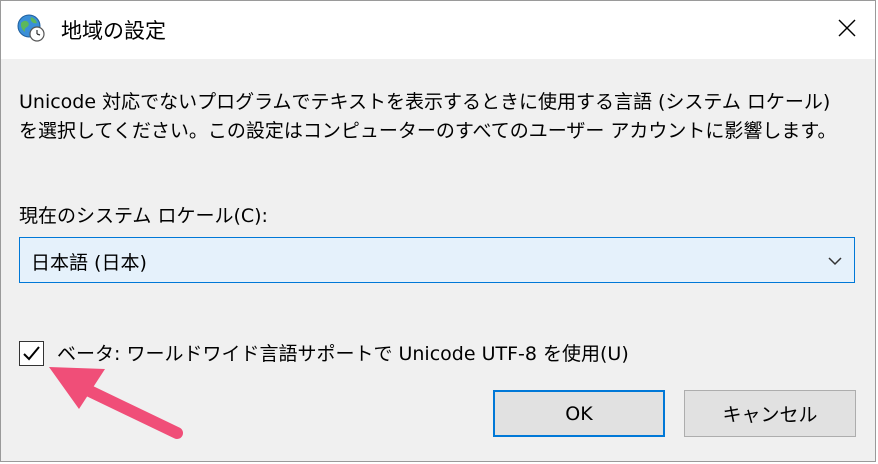  I want to click on utf8-checkbox, so click(31, 353).